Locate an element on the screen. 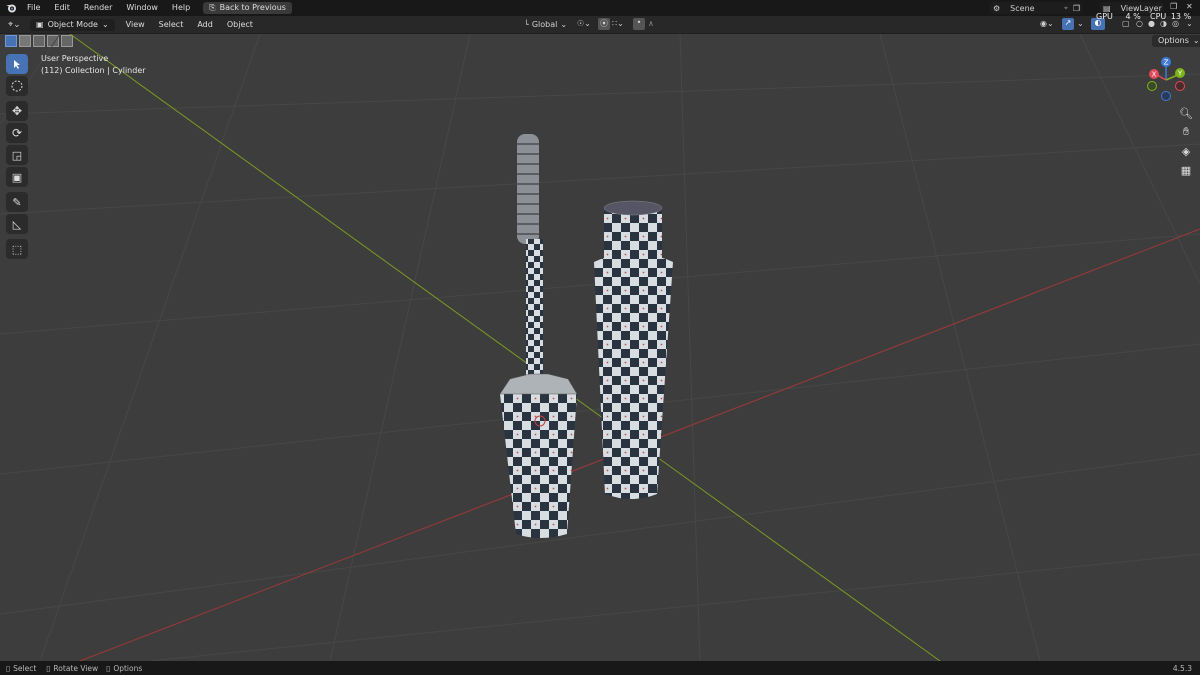  select-box-tool is located at coordinates (17, 64).